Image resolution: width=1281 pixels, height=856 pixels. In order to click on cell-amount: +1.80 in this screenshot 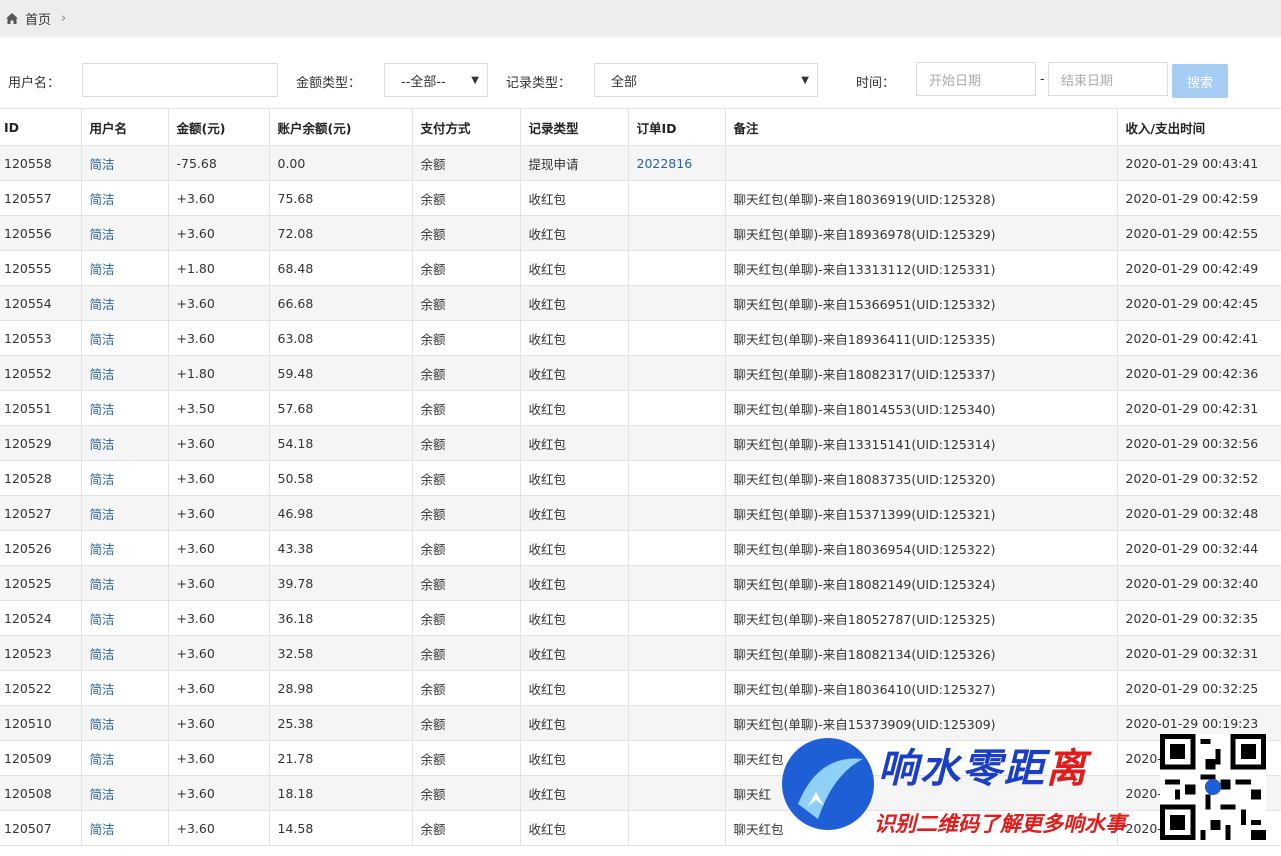, I will do `click(219, 373)`.